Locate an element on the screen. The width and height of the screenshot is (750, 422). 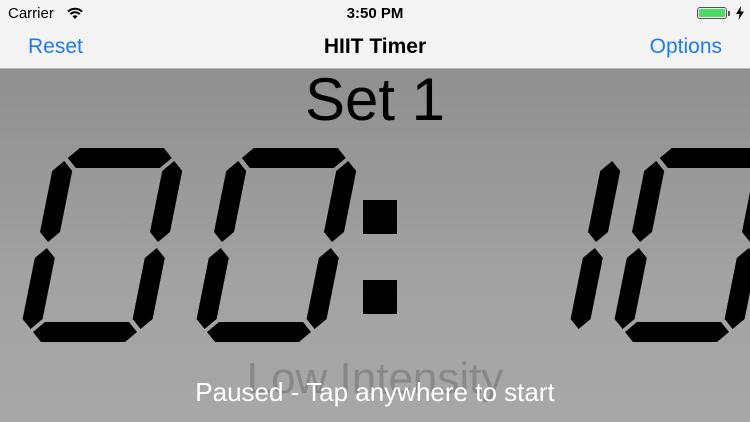
battery-nub is located at coordinates (729, 13).